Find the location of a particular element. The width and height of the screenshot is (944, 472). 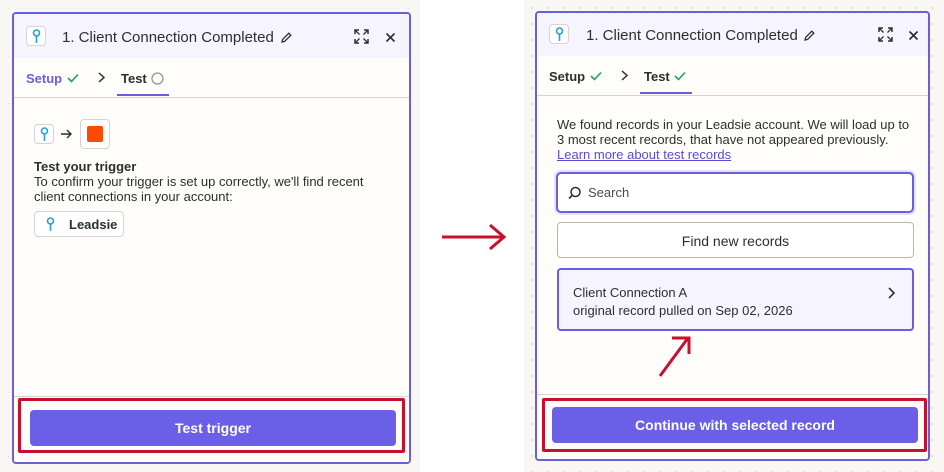

orange-square-icon is located at coordinates (95, 134).